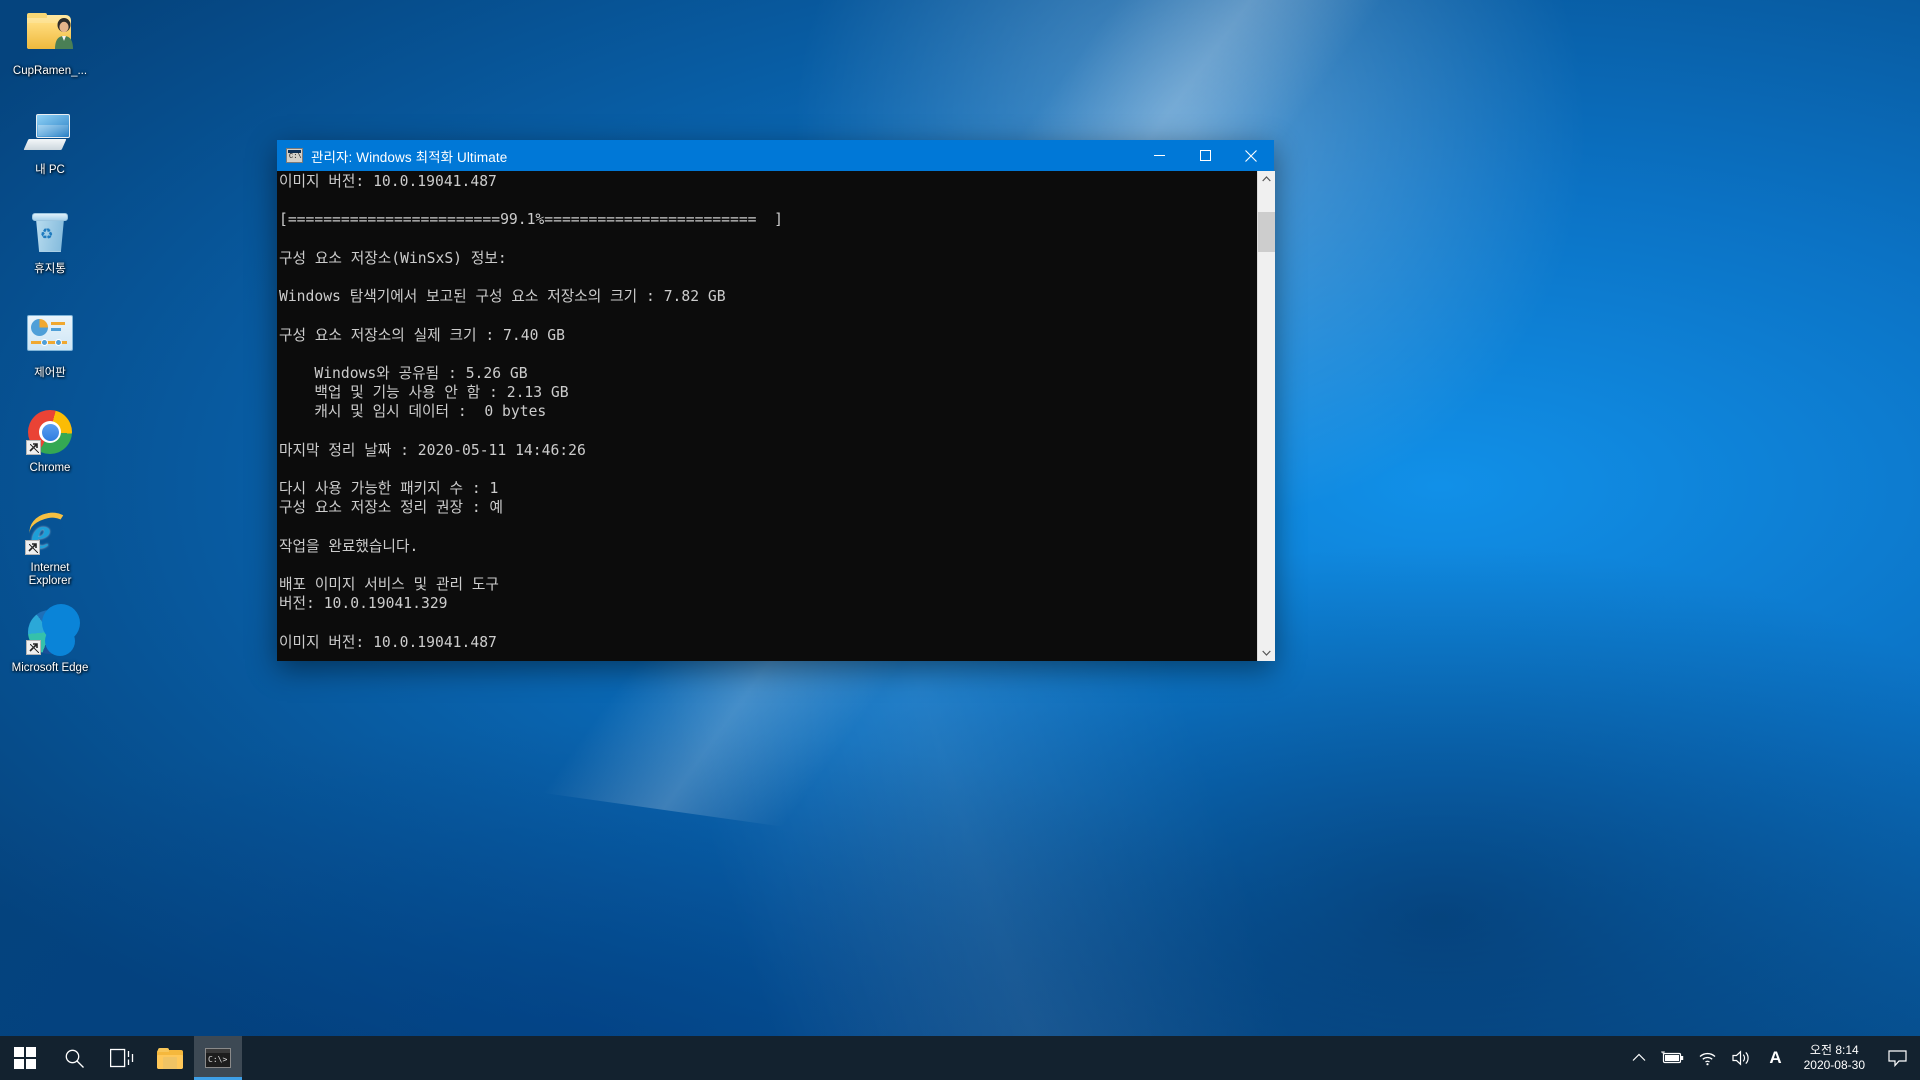  What do you see at coordinates (413, 412) in the screenshot?
I see `console-line: 캐시 및 임시 데이터 : 0 bytes` at bounding box center [413, 412].